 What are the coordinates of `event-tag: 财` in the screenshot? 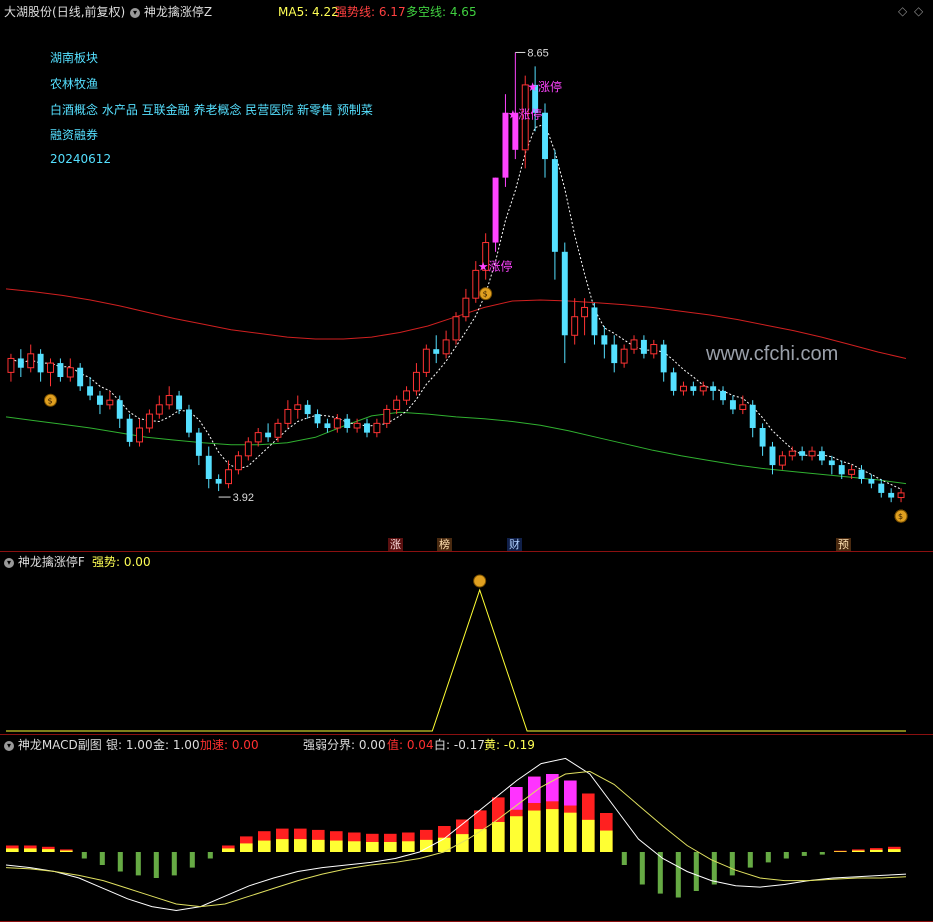 It's located at (514, 544).